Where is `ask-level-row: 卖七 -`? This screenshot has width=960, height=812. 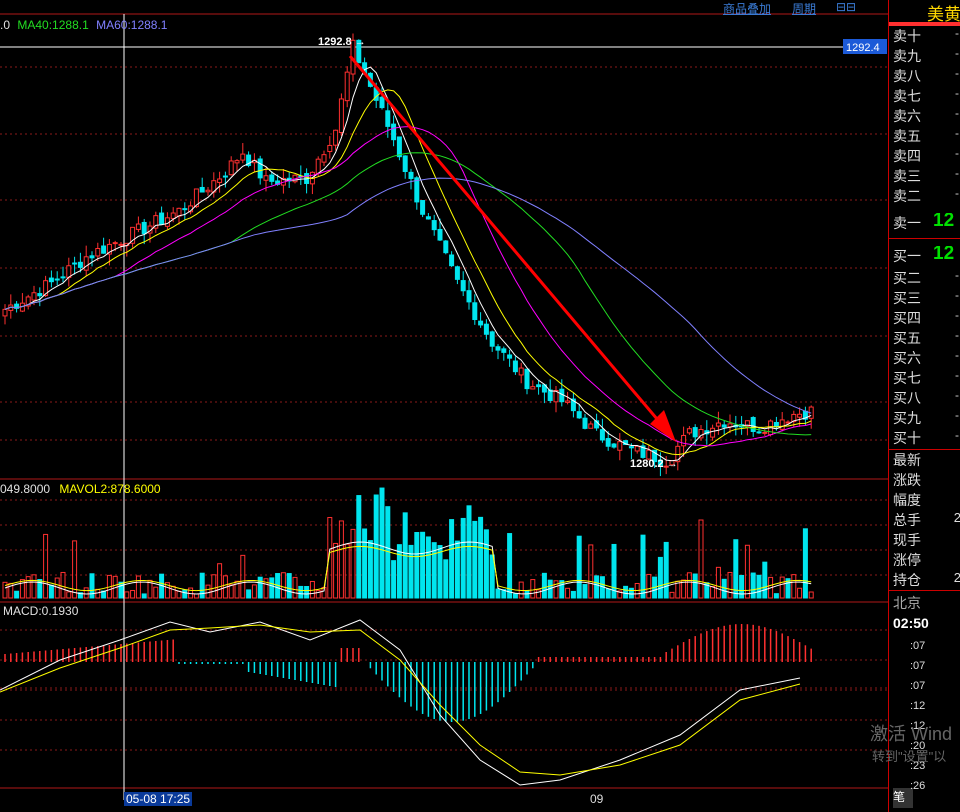
ask-level-row: 卖七 - is located at coordinates (926, 96).